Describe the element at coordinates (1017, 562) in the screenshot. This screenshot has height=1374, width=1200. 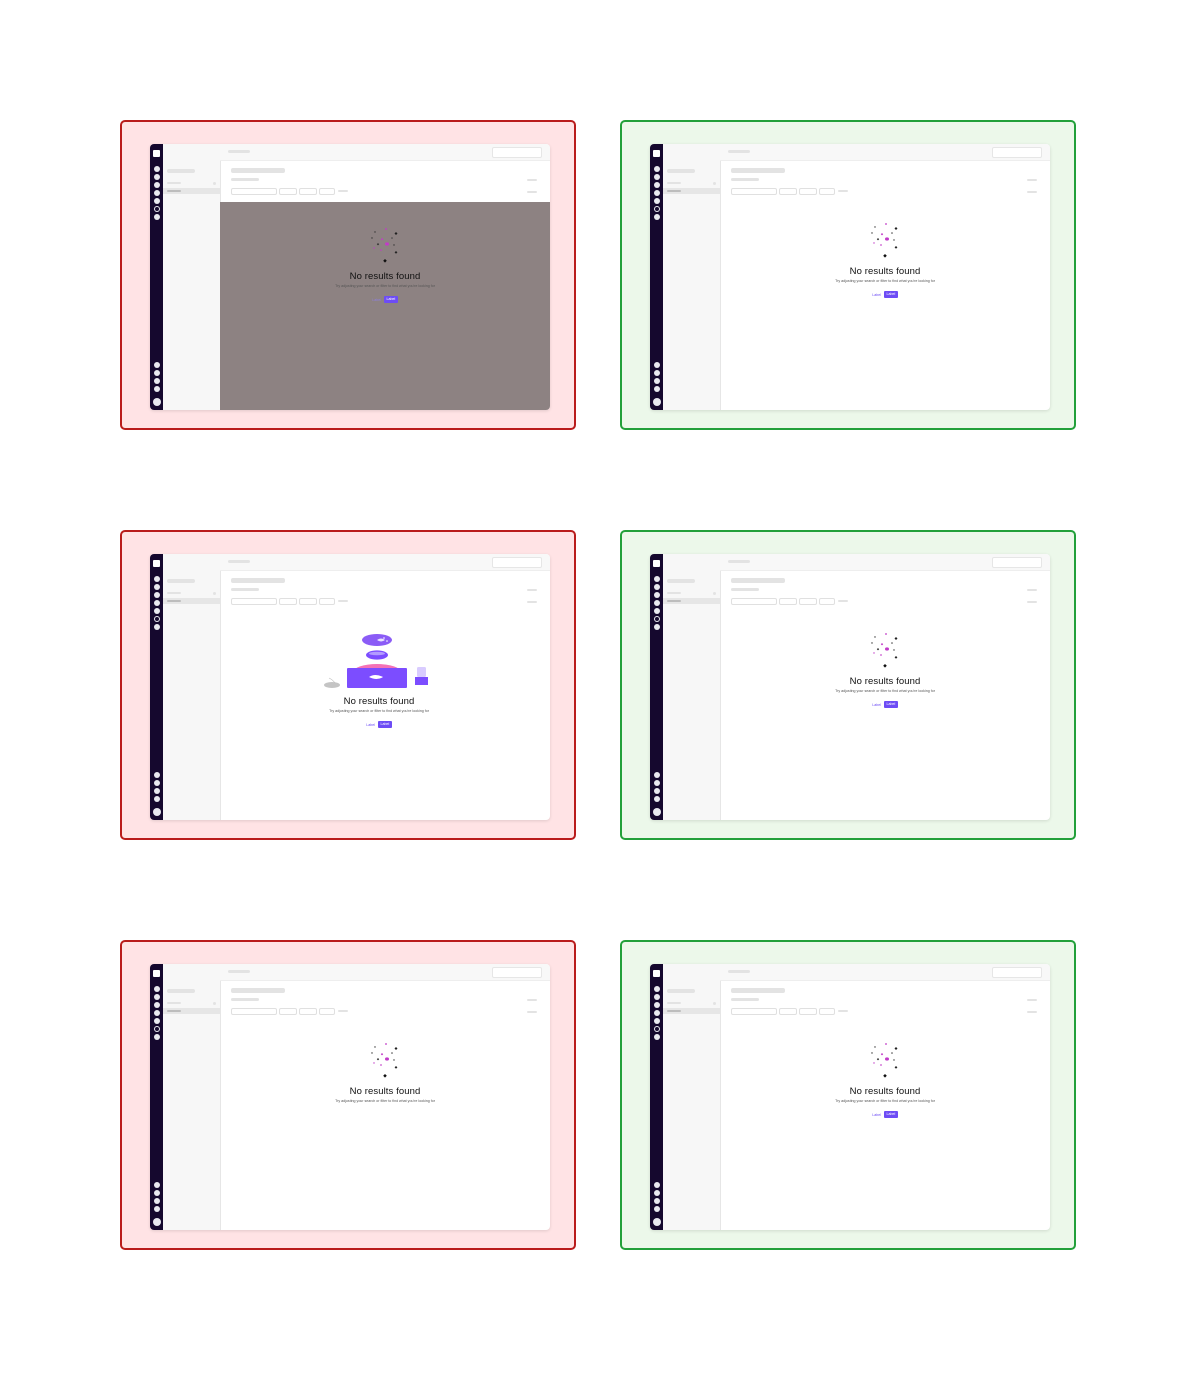
I see `search-input` at that location.